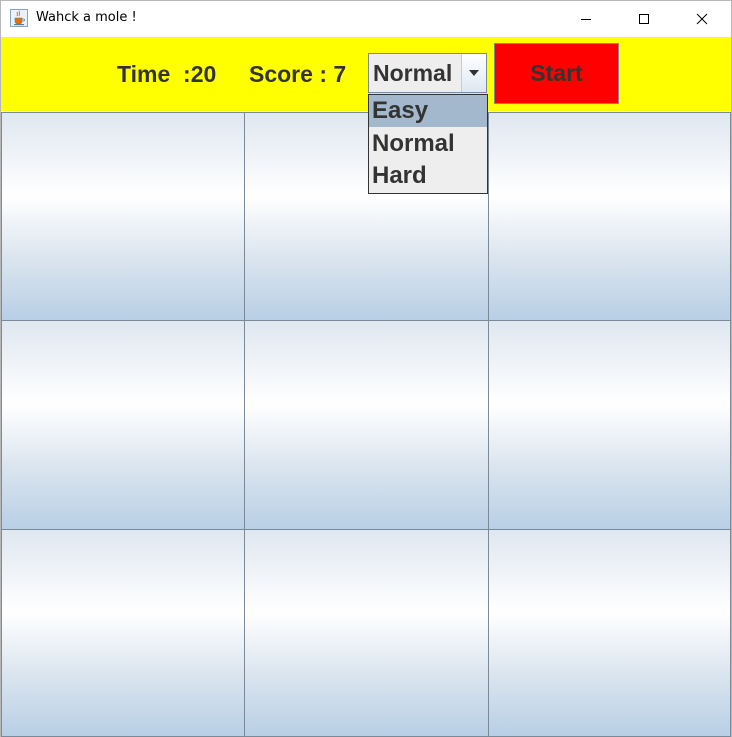 The height and width of the screenshot is (737, 732). I want to click on difficulty-combobox: Normal, so click(427, 73).